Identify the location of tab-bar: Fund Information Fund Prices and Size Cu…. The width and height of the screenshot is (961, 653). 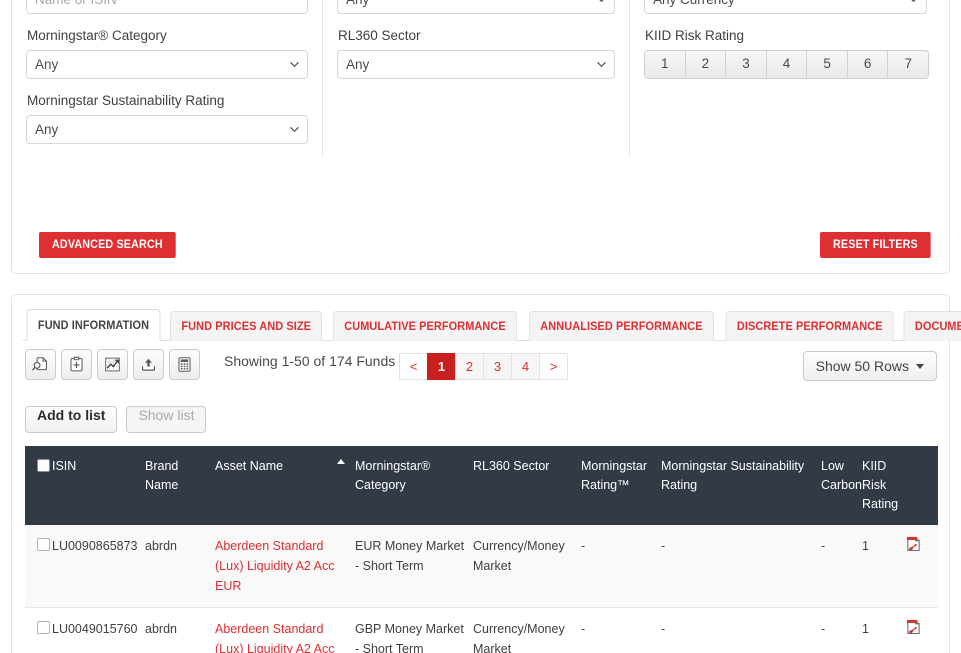
(492, 325).